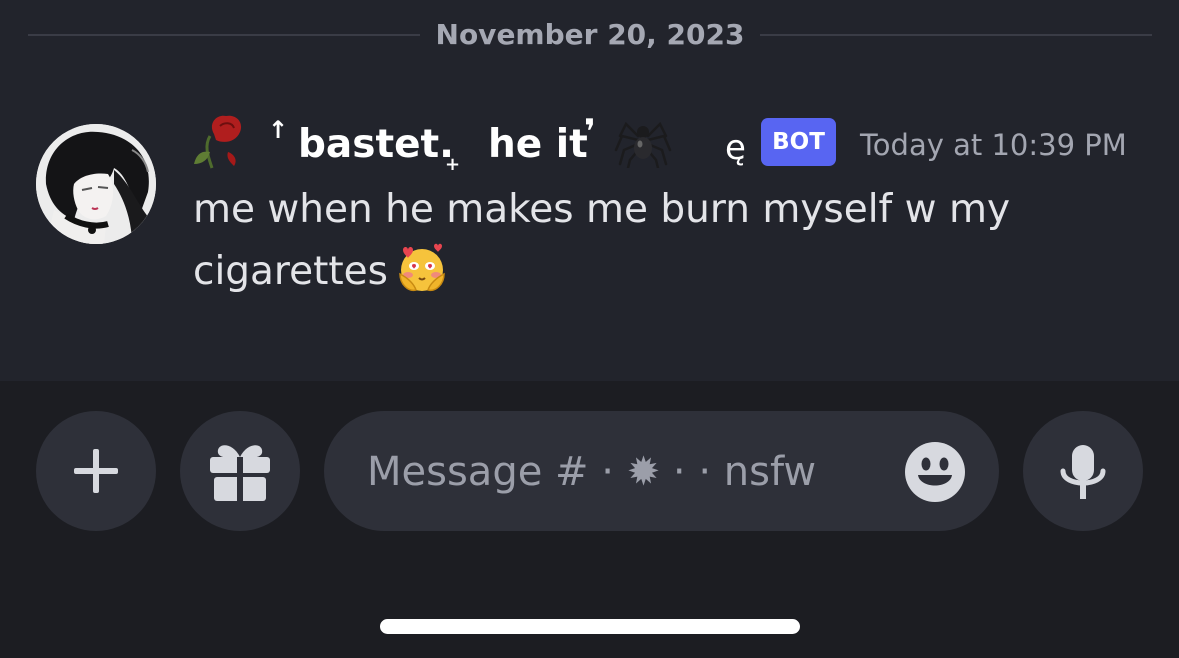  What do you see at coordinates (956, 35) in the screenshot?
I see `divider-line-right` at bounding box center [956, 35].